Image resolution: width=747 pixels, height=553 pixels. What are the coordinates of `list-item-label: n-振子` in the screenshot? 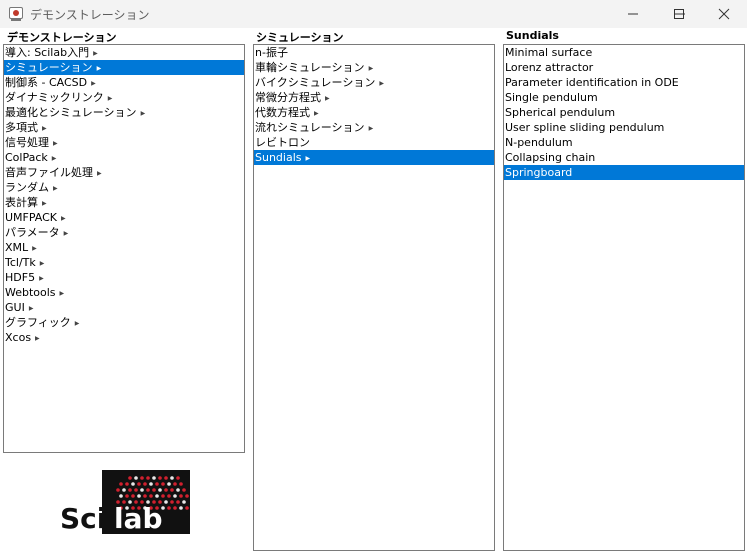 It's located at (271, 52).